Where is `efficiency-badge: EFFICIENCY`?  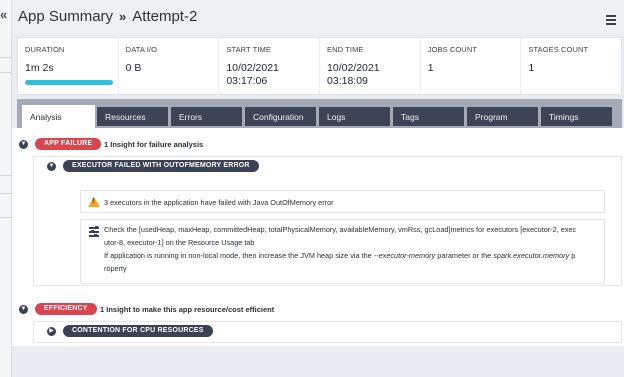 efficiency-badge: EFFICIENCY is located at coordinates (66, 309).